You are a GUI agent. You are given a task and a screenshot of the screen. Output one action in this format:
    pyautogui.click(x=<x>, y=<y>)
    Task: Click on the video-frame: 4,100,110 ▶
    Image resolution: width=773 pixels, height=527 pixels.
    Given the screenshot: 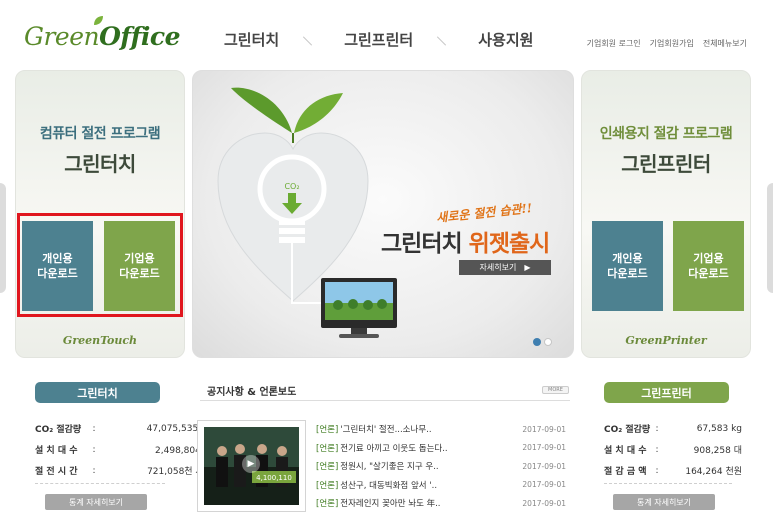 What is the action you would take?
    pyautogui.click(x=251, y=466)
    